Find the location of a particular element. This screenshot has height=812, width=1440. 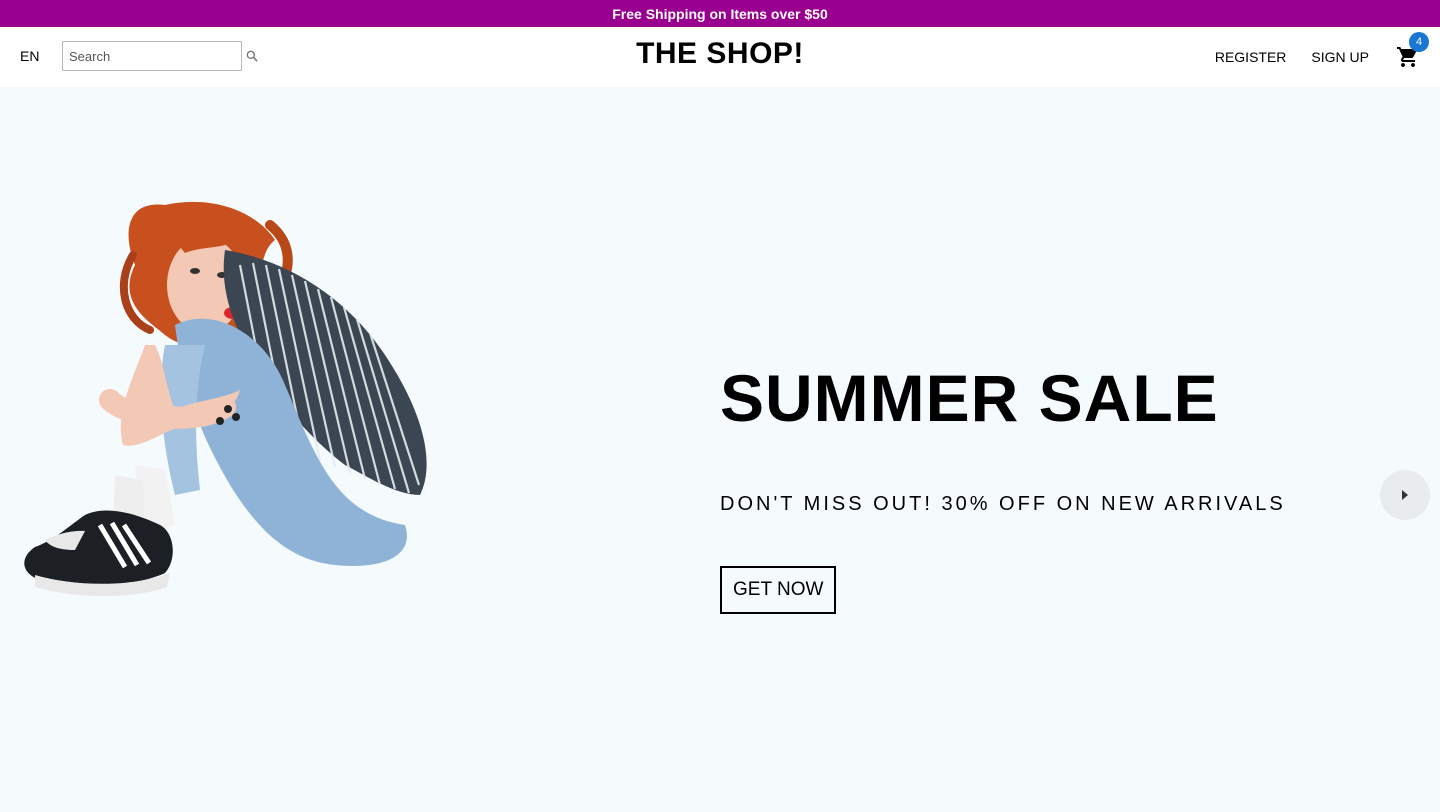

announcement-bar: Free Shipping on Items over $50 is located at coordinates (720, 13).